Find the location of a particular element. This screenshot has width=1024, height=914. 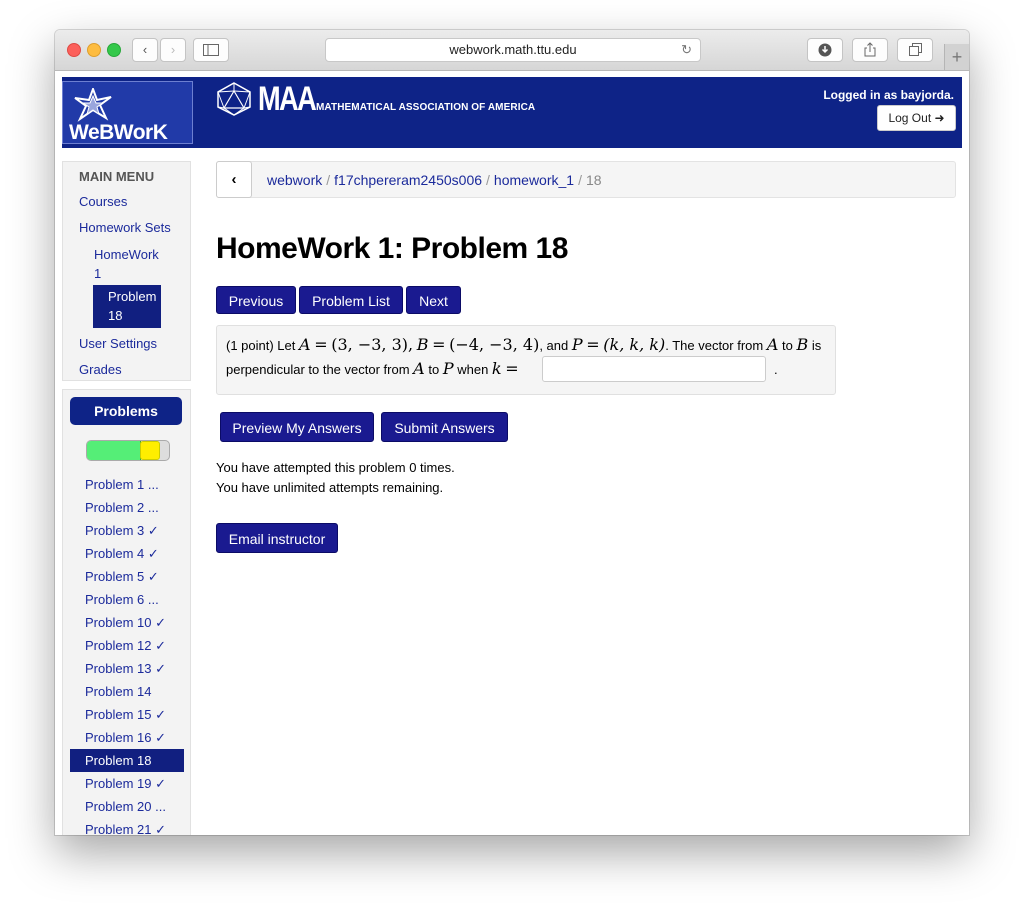

problem-list-item: Problem 4 ✓ is located at coordinates (126, 553).